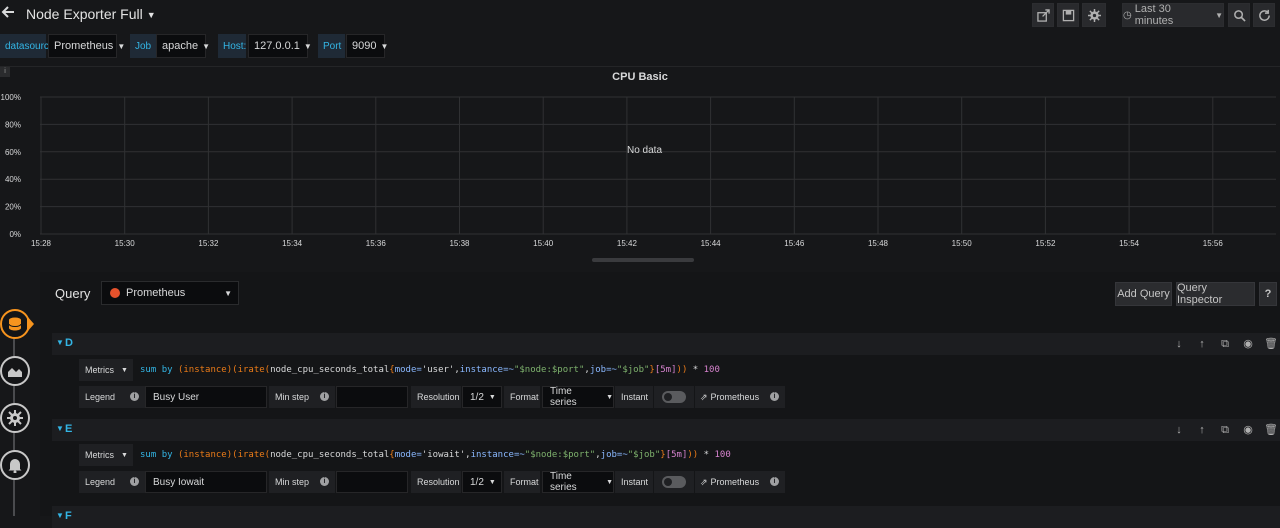 Image resolution: width=1280 pixels, height=528 pixels. What do you see at coordinates (706, 455) in the screenshot?
I see `query-token: *` at bounding box center [706, 455].